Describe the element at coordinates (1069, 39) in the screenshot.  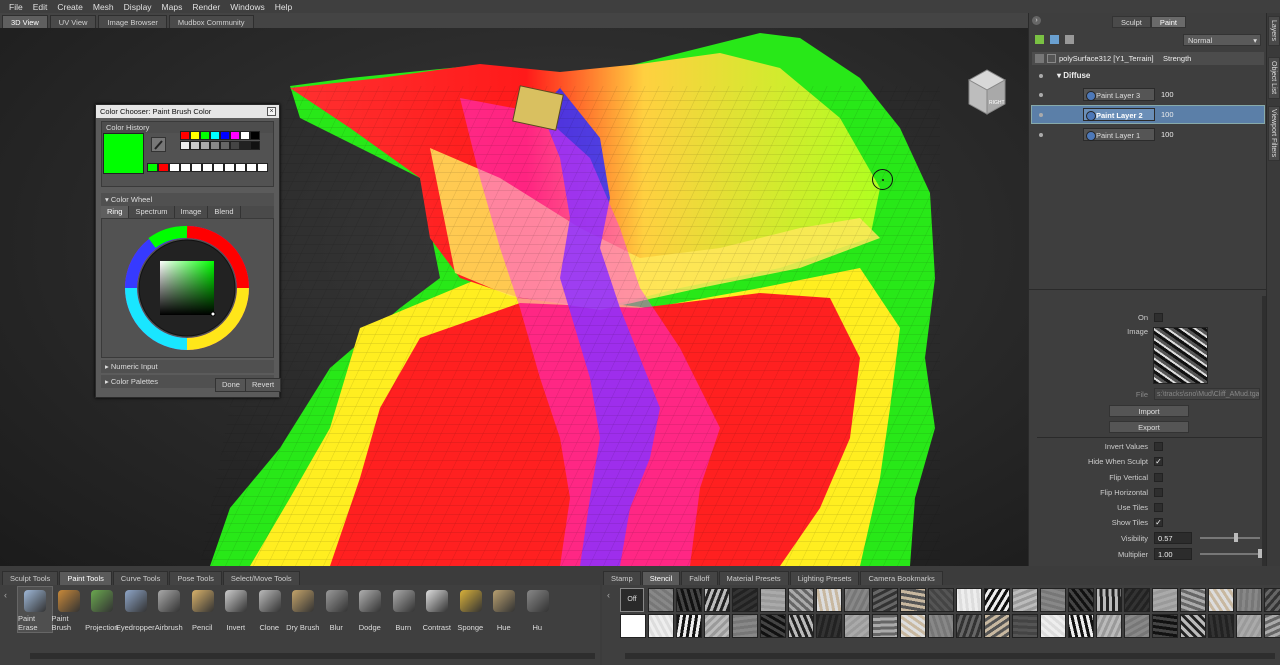
I see `delete-layer-icon` at that location.